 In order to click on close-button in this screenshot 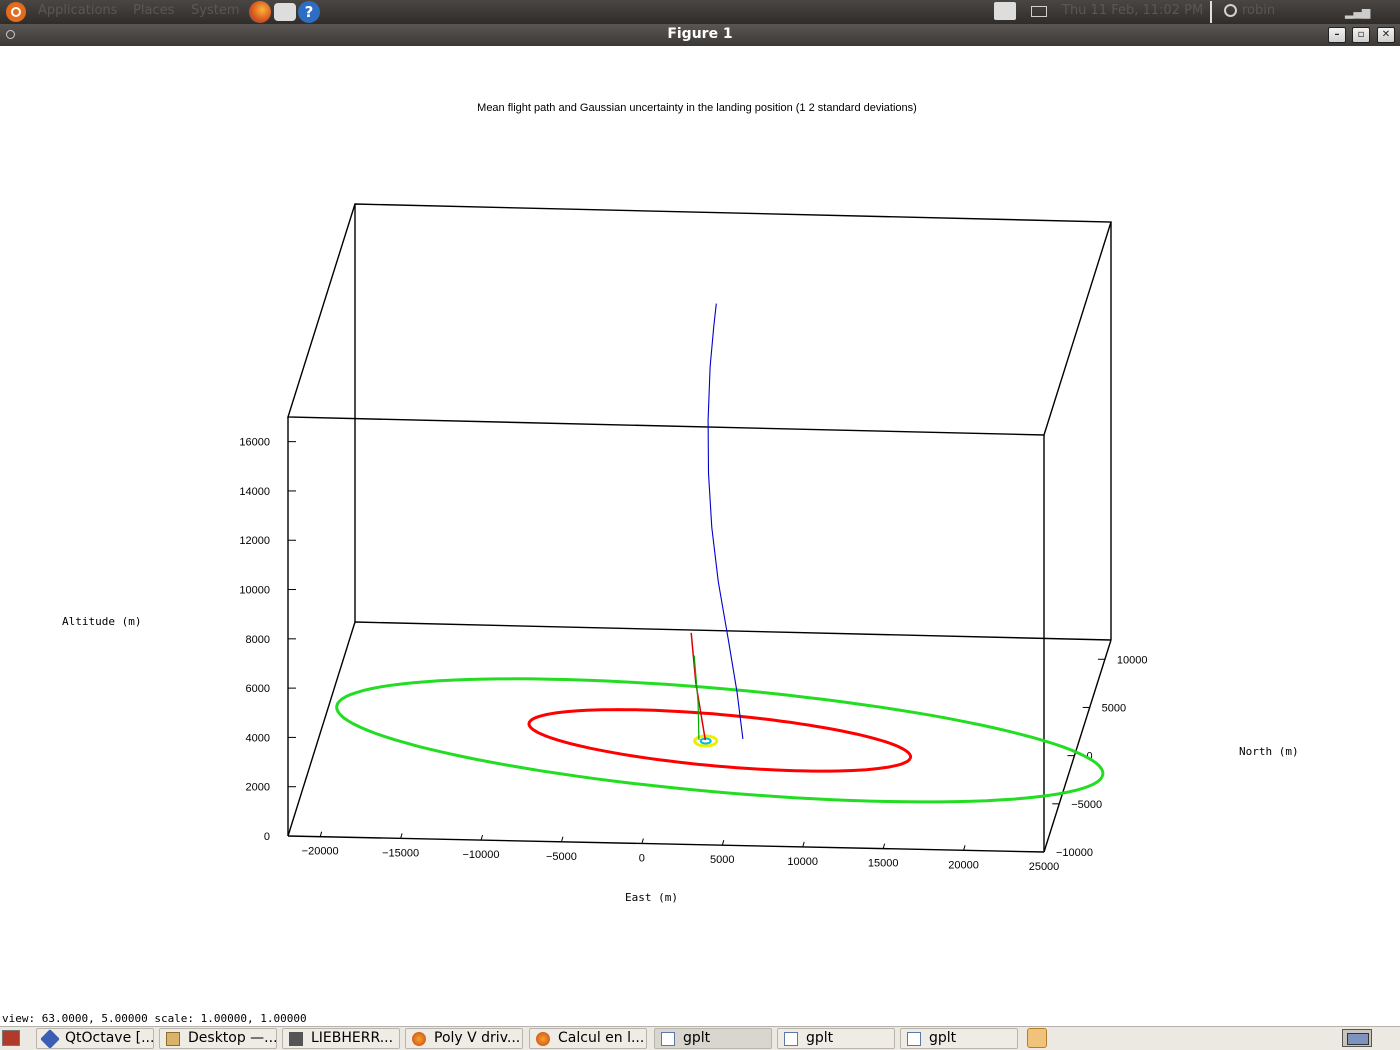, I will do `click(1386, 35)`.